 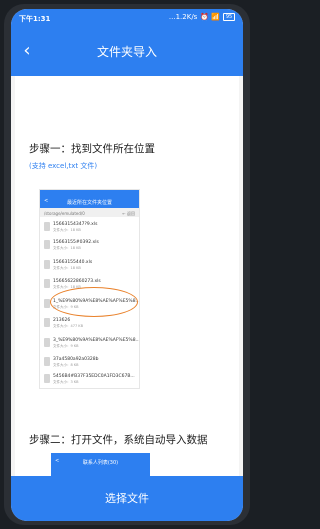 I want to click on file-row: 15663155440.xls 文件大小：18 KB, so click(x=89, y=265).